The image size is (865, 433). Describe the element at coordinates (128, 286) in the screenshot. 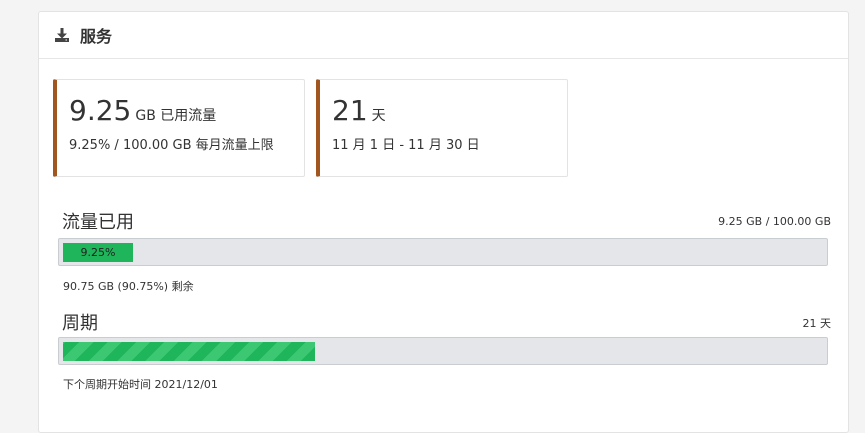

I see `traffic-remaining-text: 90.75 GB (90.75%) 剩余` at that location.